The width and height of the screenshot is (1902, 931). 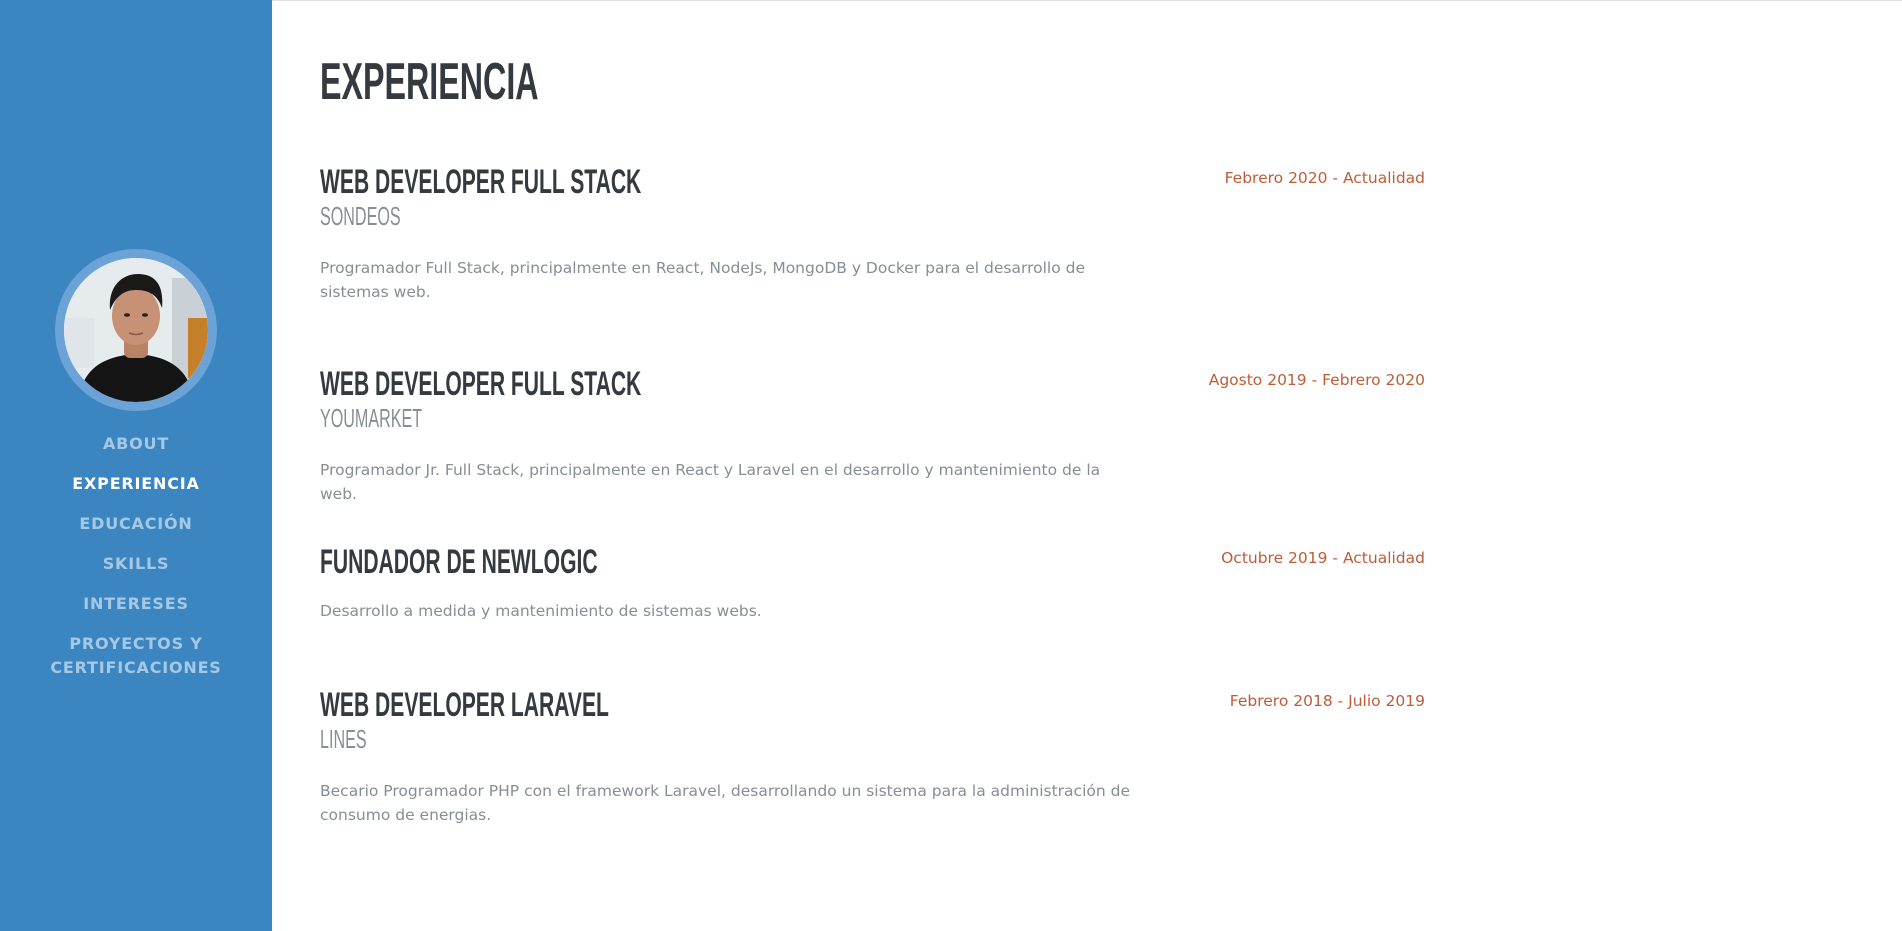 I want to click on entry-company: Sondeos, so click(x=360, y=216).